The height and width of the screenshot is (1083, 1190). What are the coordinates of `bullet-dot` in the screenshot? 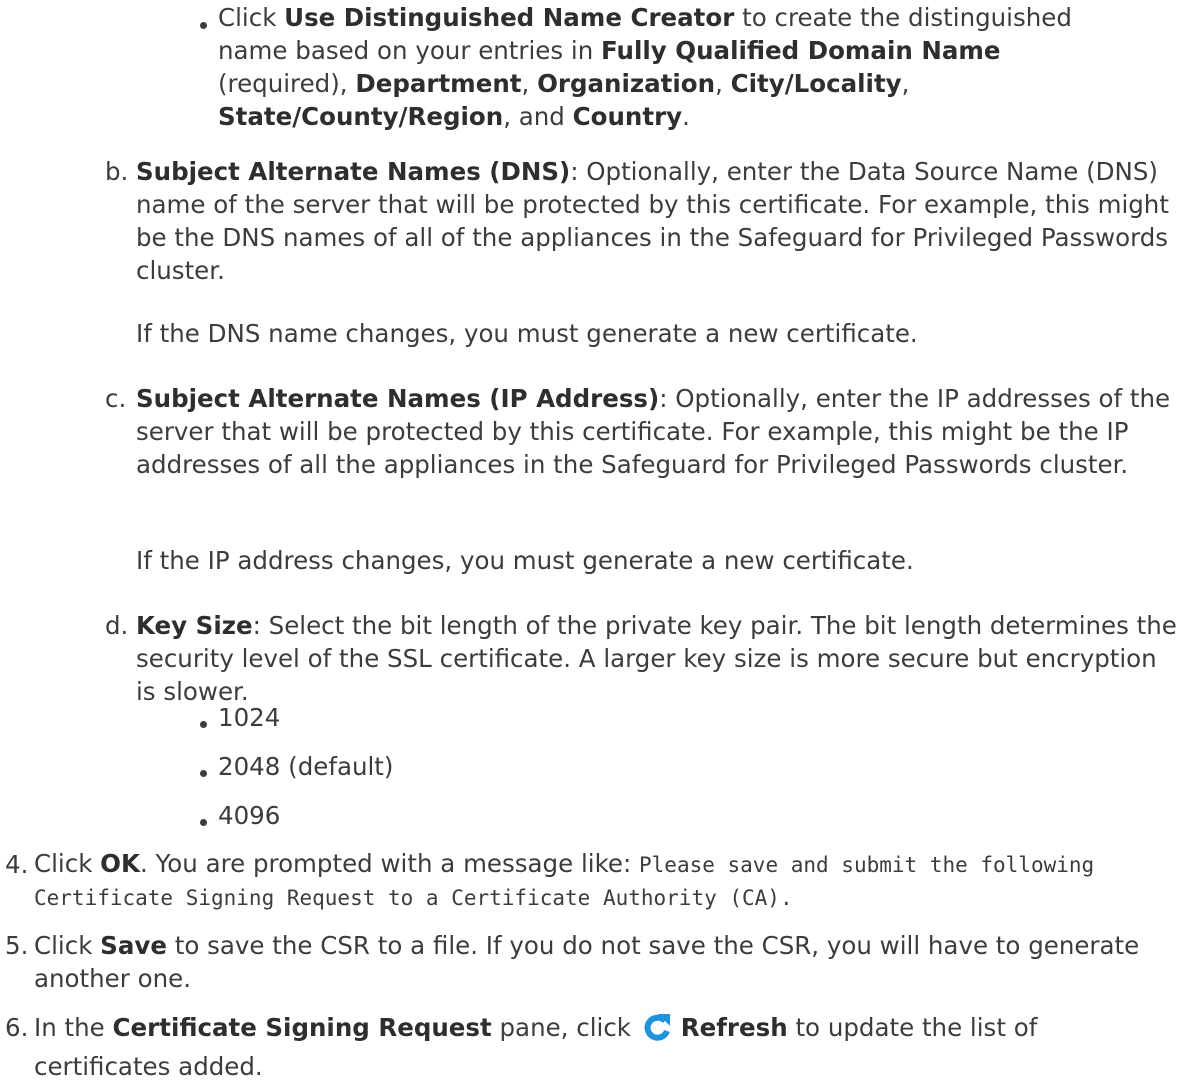 It's located at (203, 25).